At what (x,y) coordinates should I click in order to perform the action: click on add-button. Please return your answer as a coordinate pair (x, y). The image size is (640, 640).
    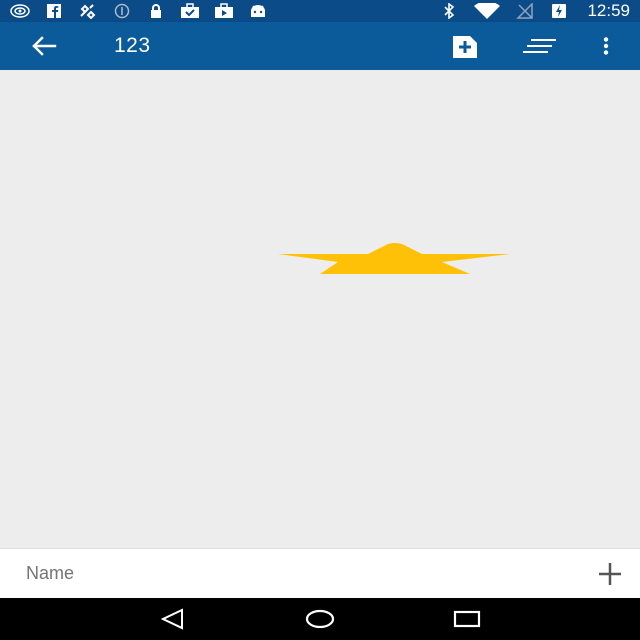
    Looking at the image, I should click on (610, 574).